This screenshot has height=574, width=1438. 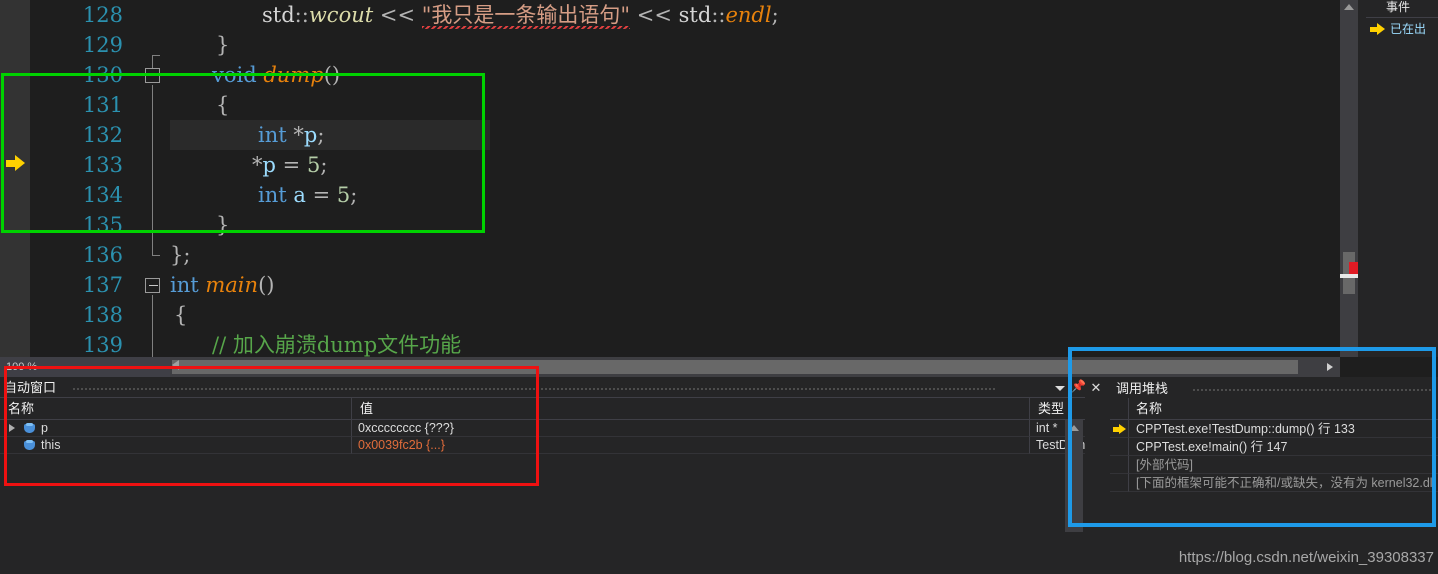 I want to click on line-number: 130, so click(x=102, y=75).